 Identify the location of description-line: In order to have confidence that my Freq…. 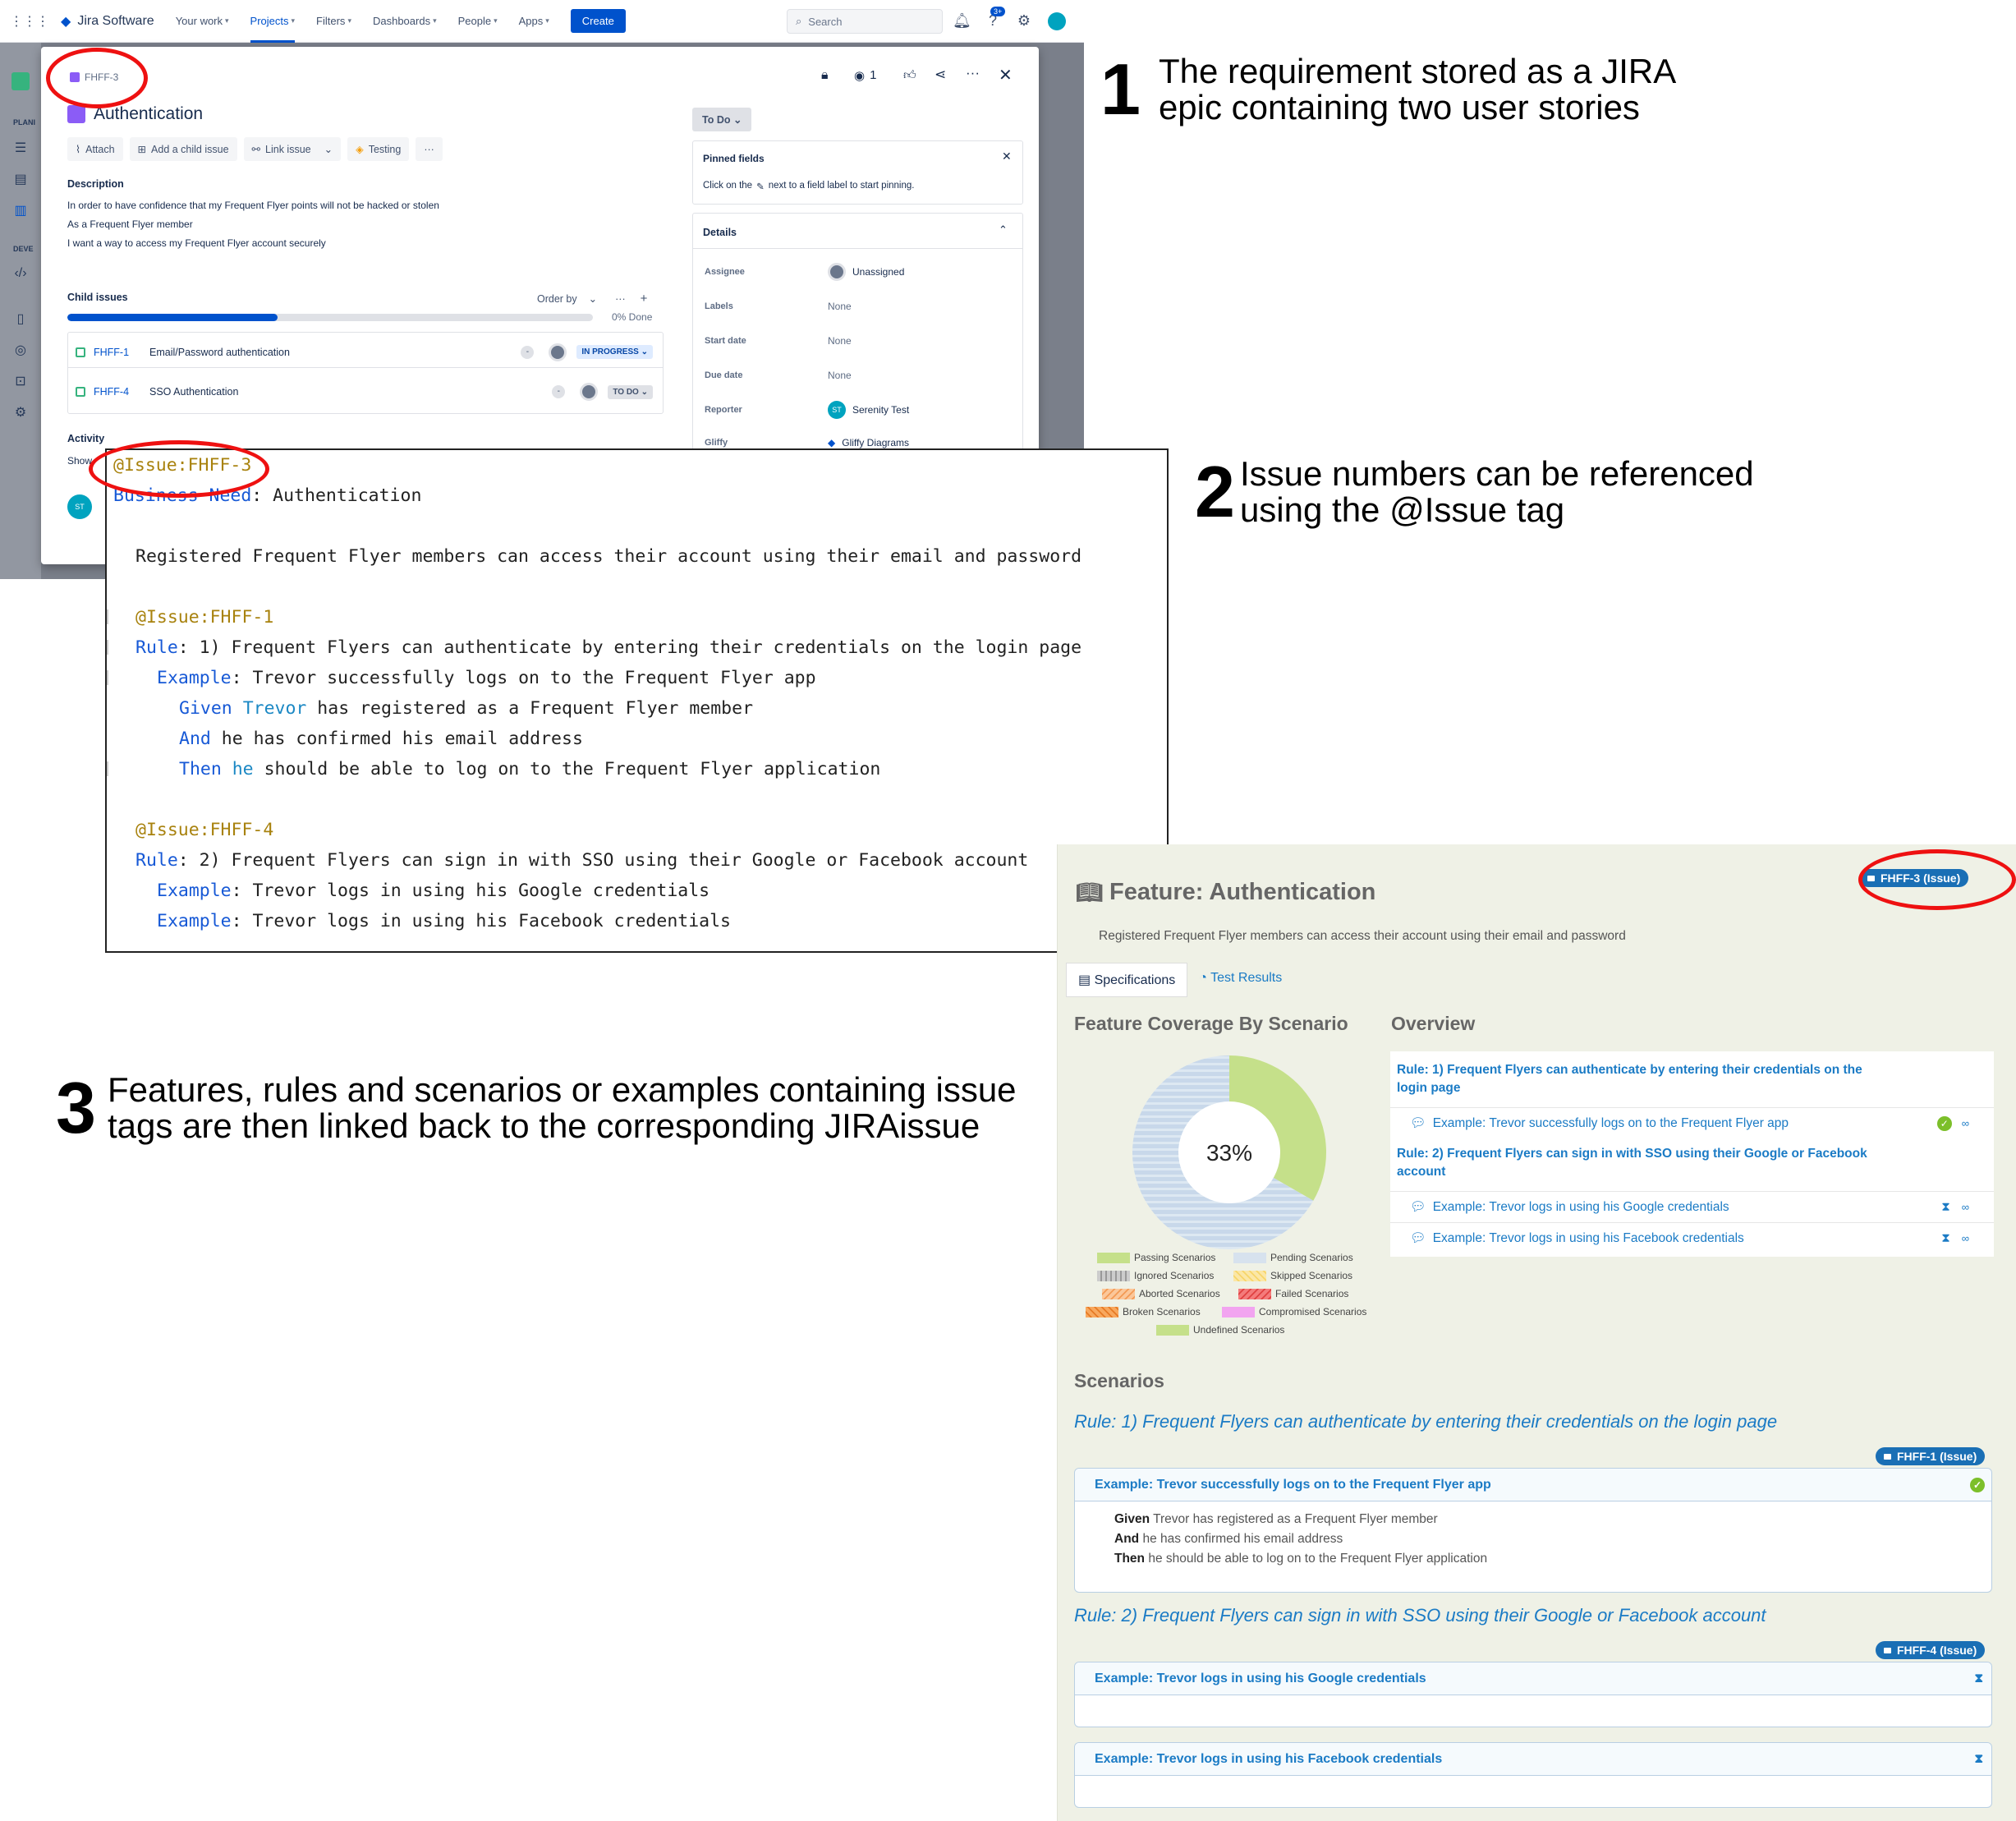
(253, 206).